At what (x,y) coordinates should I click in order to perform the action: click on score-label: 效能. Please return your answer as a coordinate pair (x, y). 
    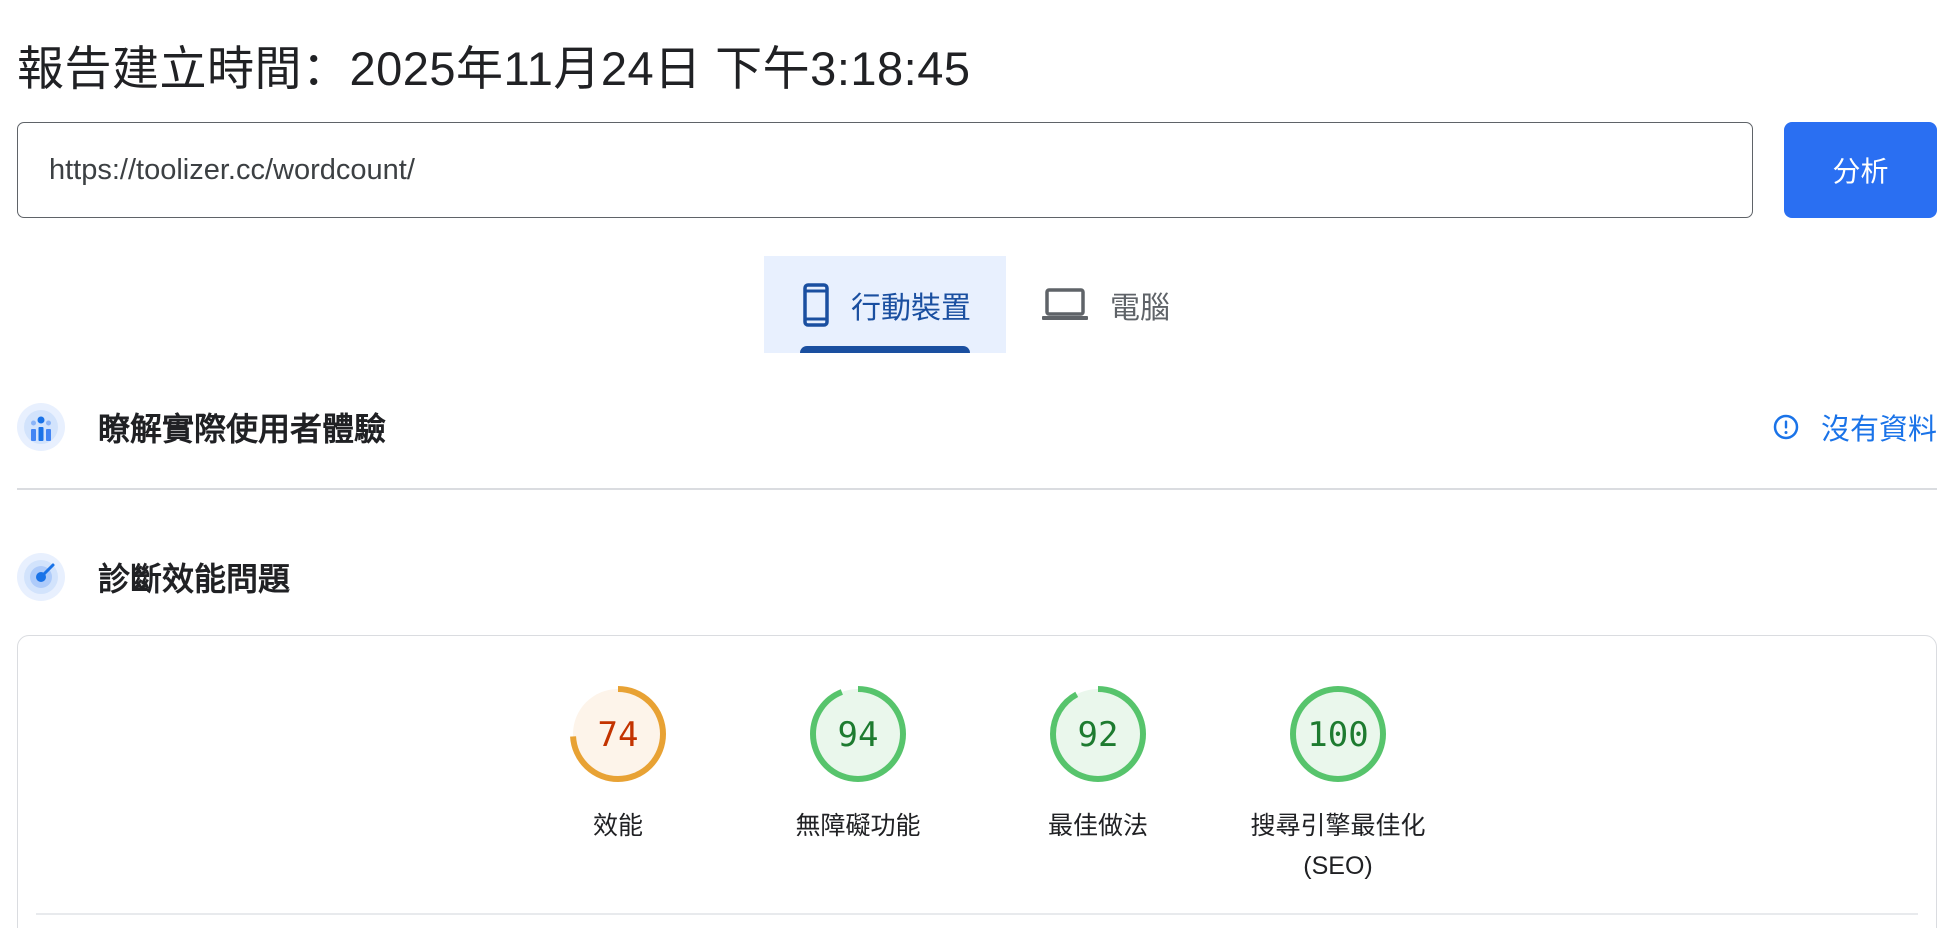
    Looking at the image, I should click on (617, 826).